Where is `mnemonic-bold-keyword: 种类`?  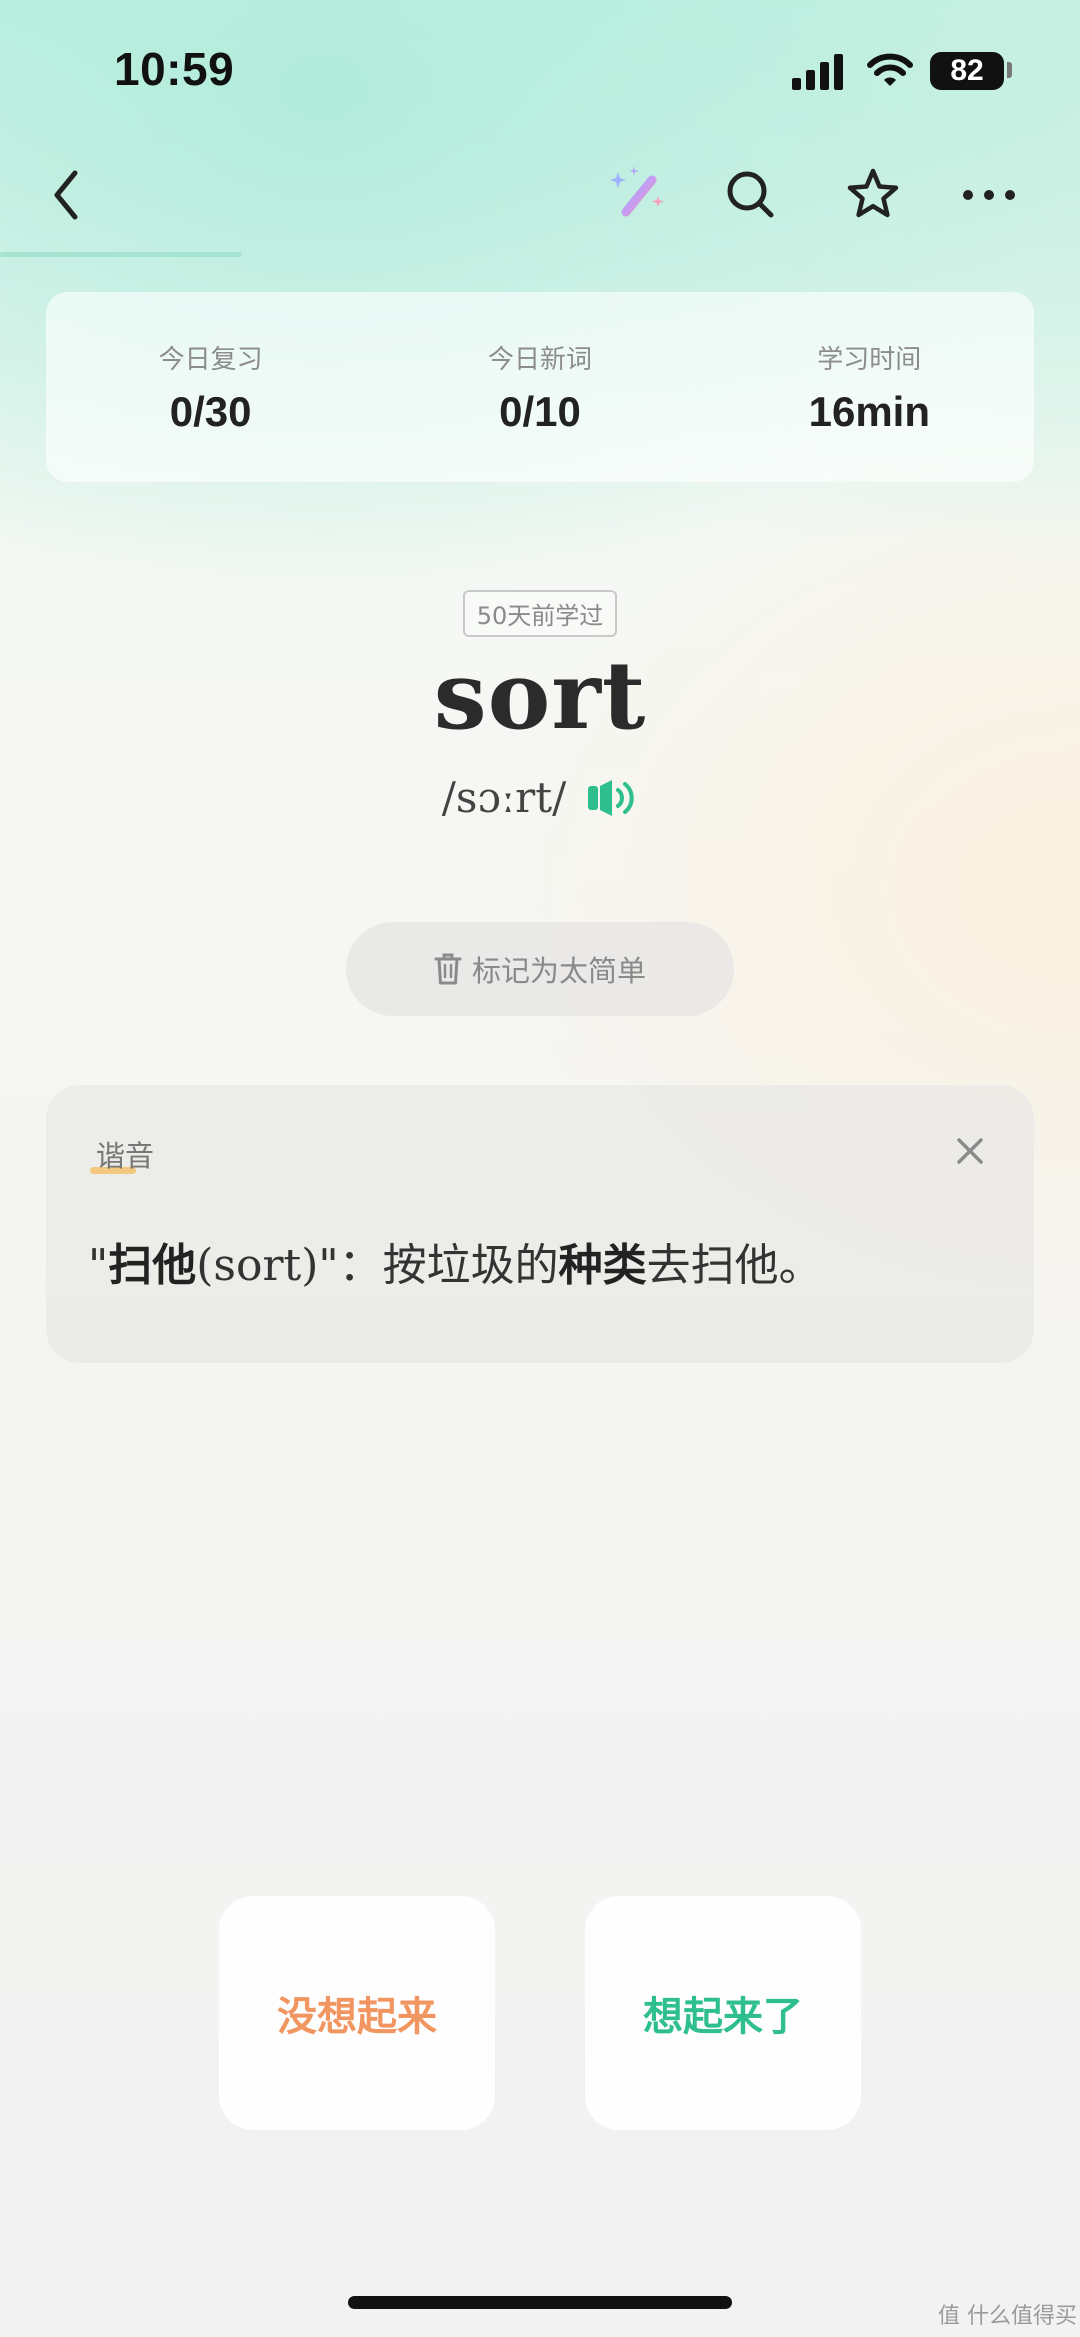
mnemonic-bold-keyword: 种类 is located at coordinates (602, 1265).